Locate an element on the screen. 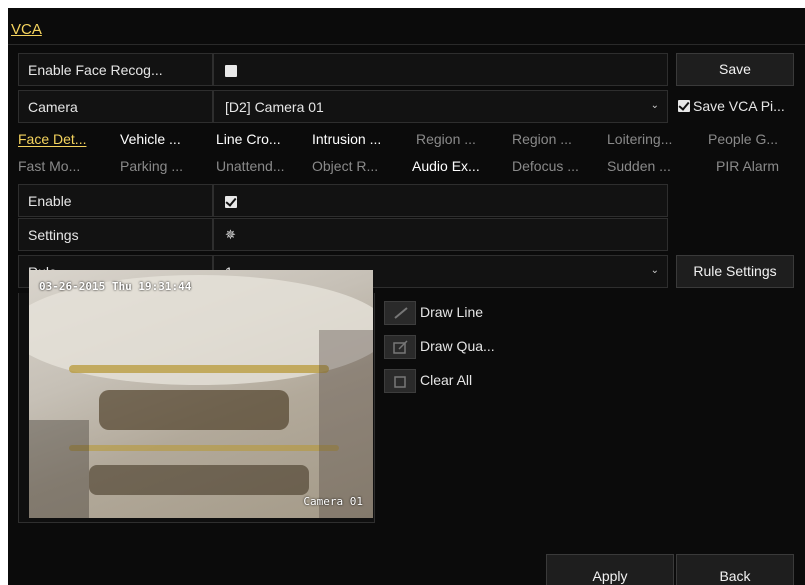  clear-all-label: Clear All is located at coordinates (446, 380).